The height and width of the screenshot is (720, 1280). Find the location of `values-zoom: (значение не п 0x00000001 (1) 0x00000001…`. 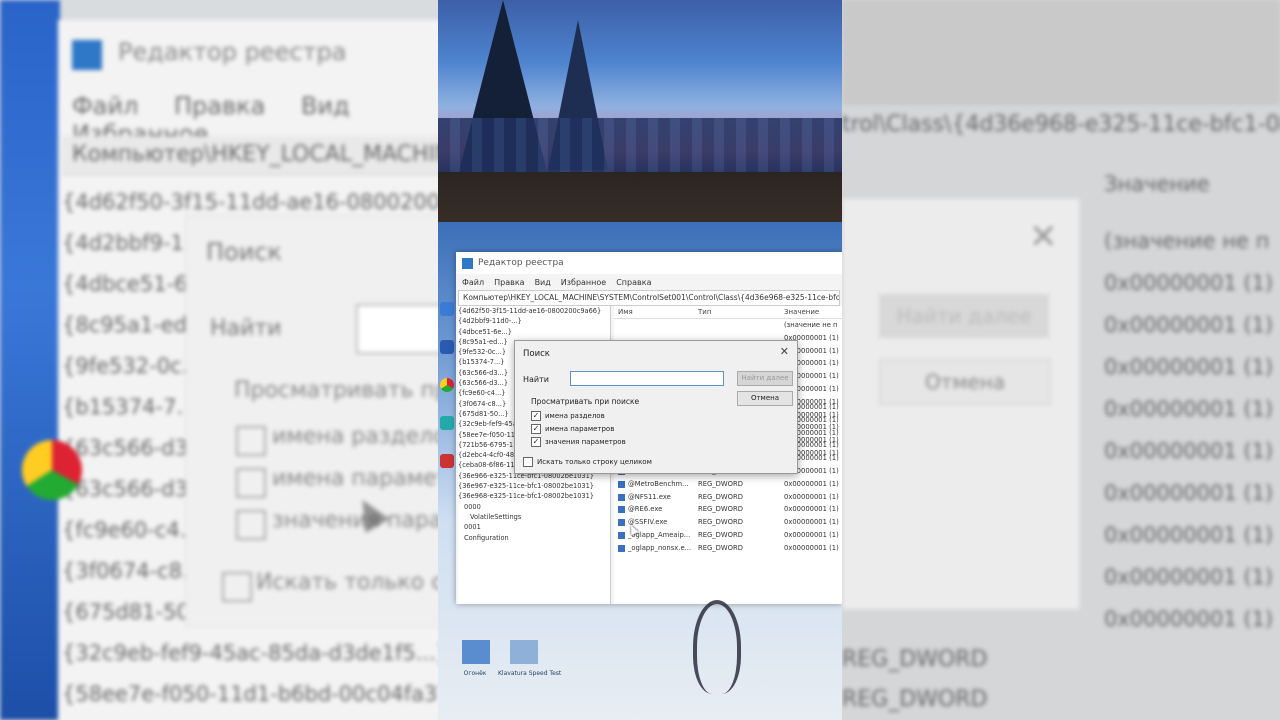

values-zoom: (значение не п 0x00000001 (1) 0x00000001… is located at coordinates (1188, 430).